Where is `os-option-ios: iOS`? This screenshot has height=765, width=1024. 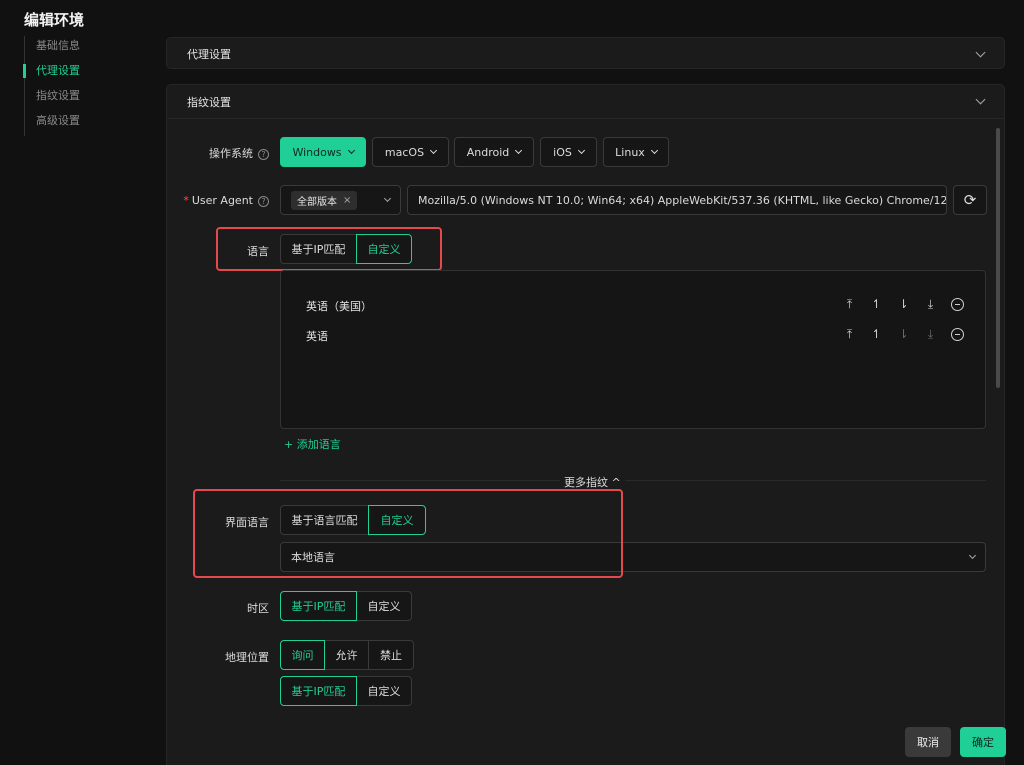
os-option-ios: iOS is located at coordinates (568, 152).